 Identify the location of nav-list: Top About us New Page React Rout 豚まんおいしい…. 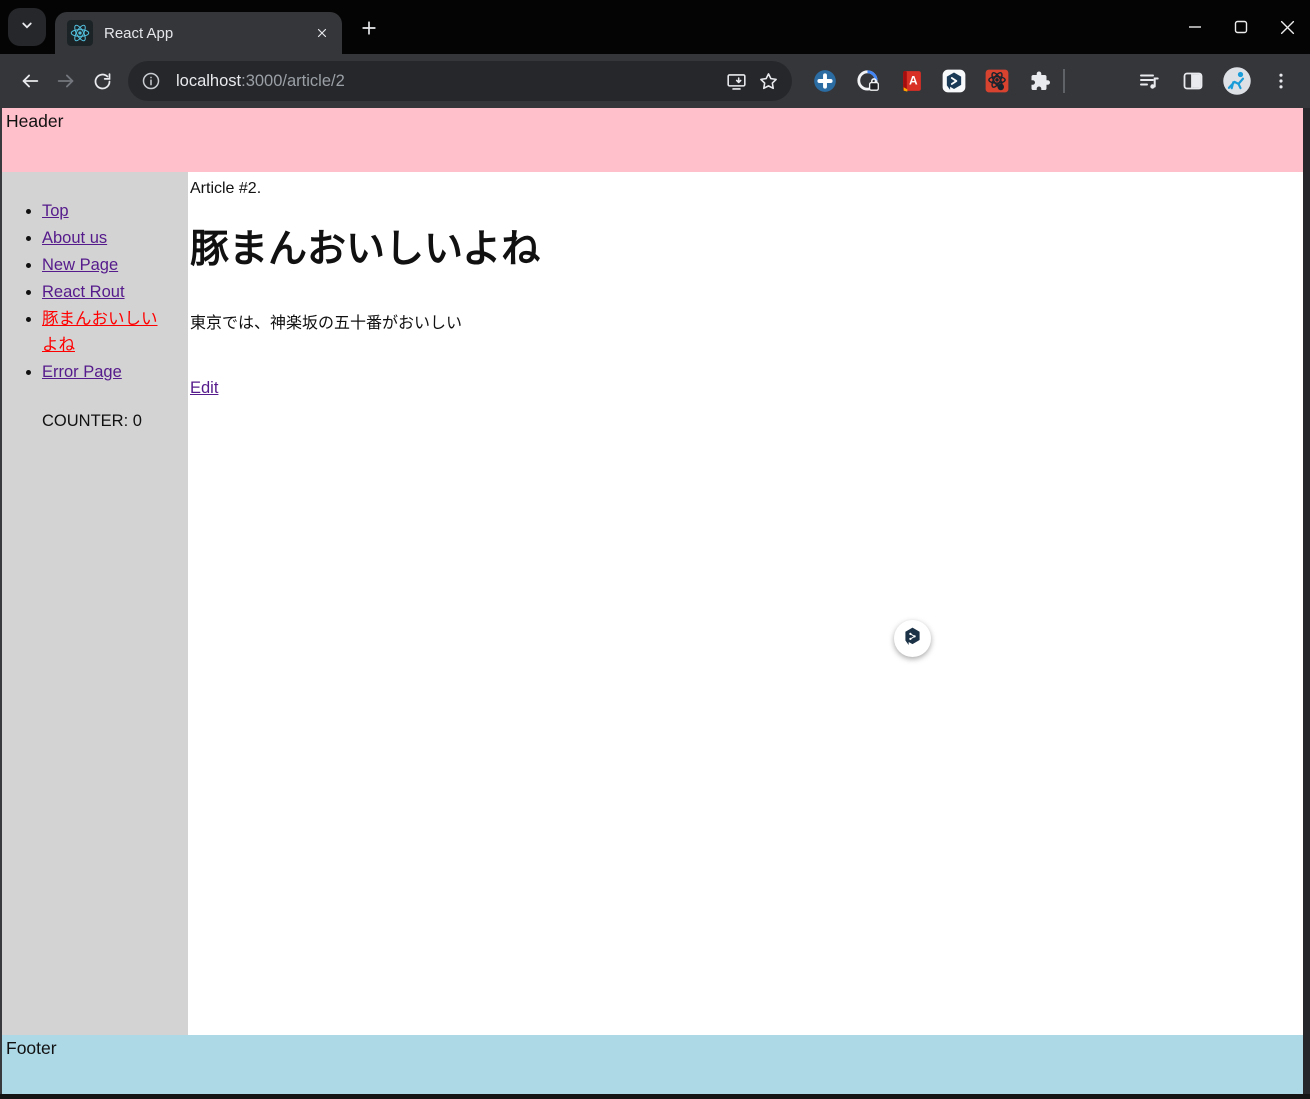
(95, 291).